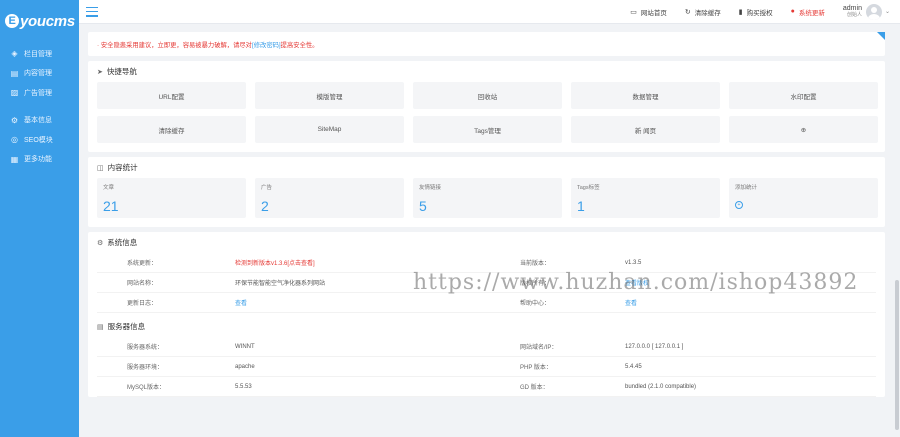 This screenshot has height=437, width=900. Describe the element at coordinates (757, 302) in the screenshot. I see `help-link: 查看` at that location.